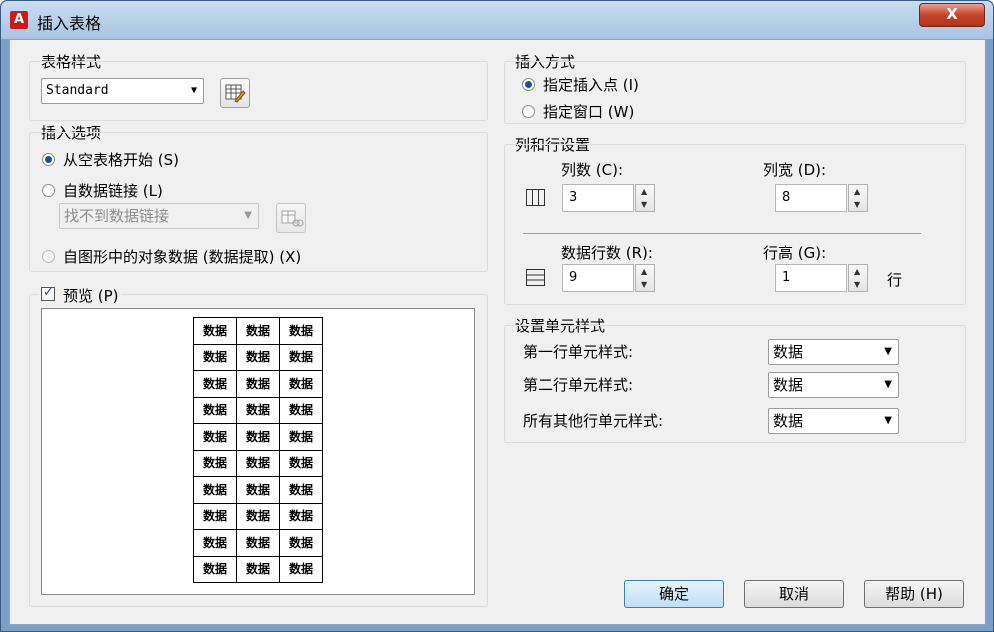  I want to click on rows-icon, so click(535, 277).